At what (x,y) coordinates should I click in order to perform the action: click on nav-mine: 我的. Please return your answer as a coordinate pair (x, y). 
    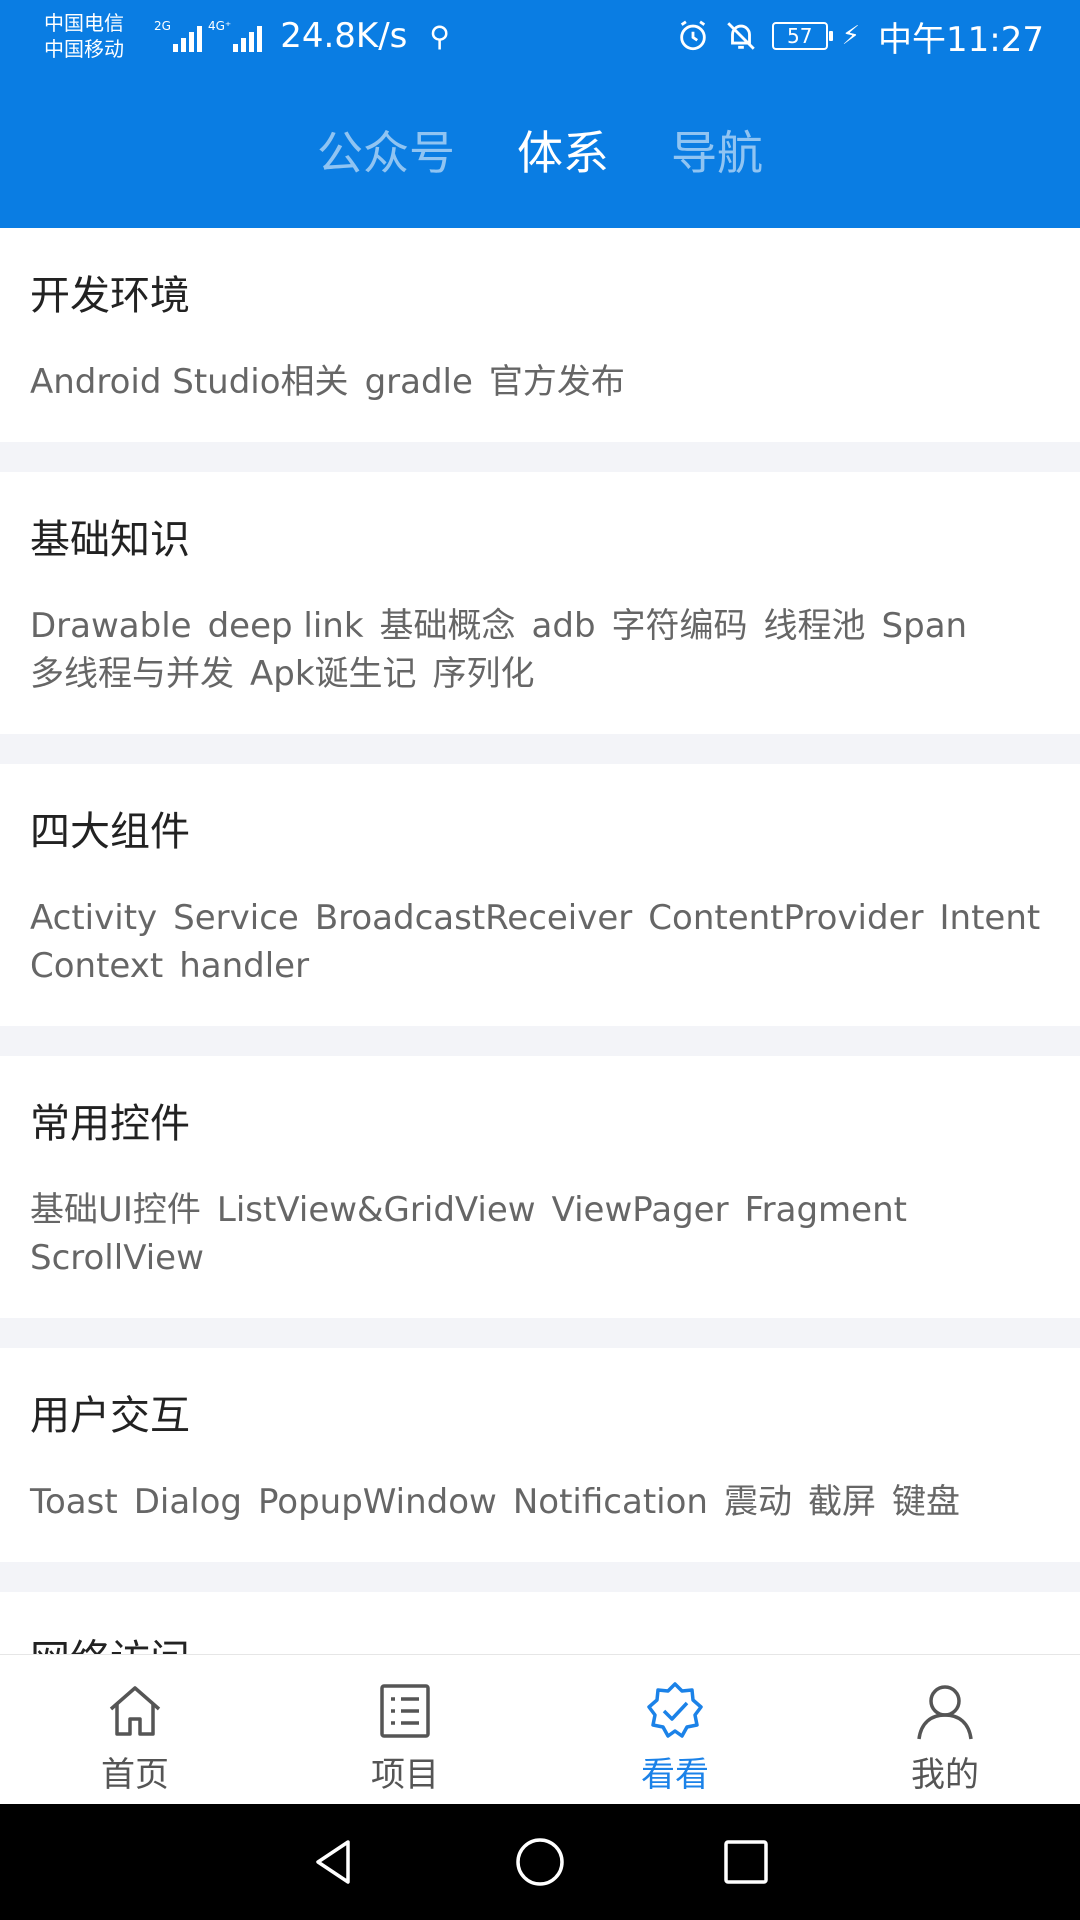
    Looking at the image, I should click on (945, 1729).